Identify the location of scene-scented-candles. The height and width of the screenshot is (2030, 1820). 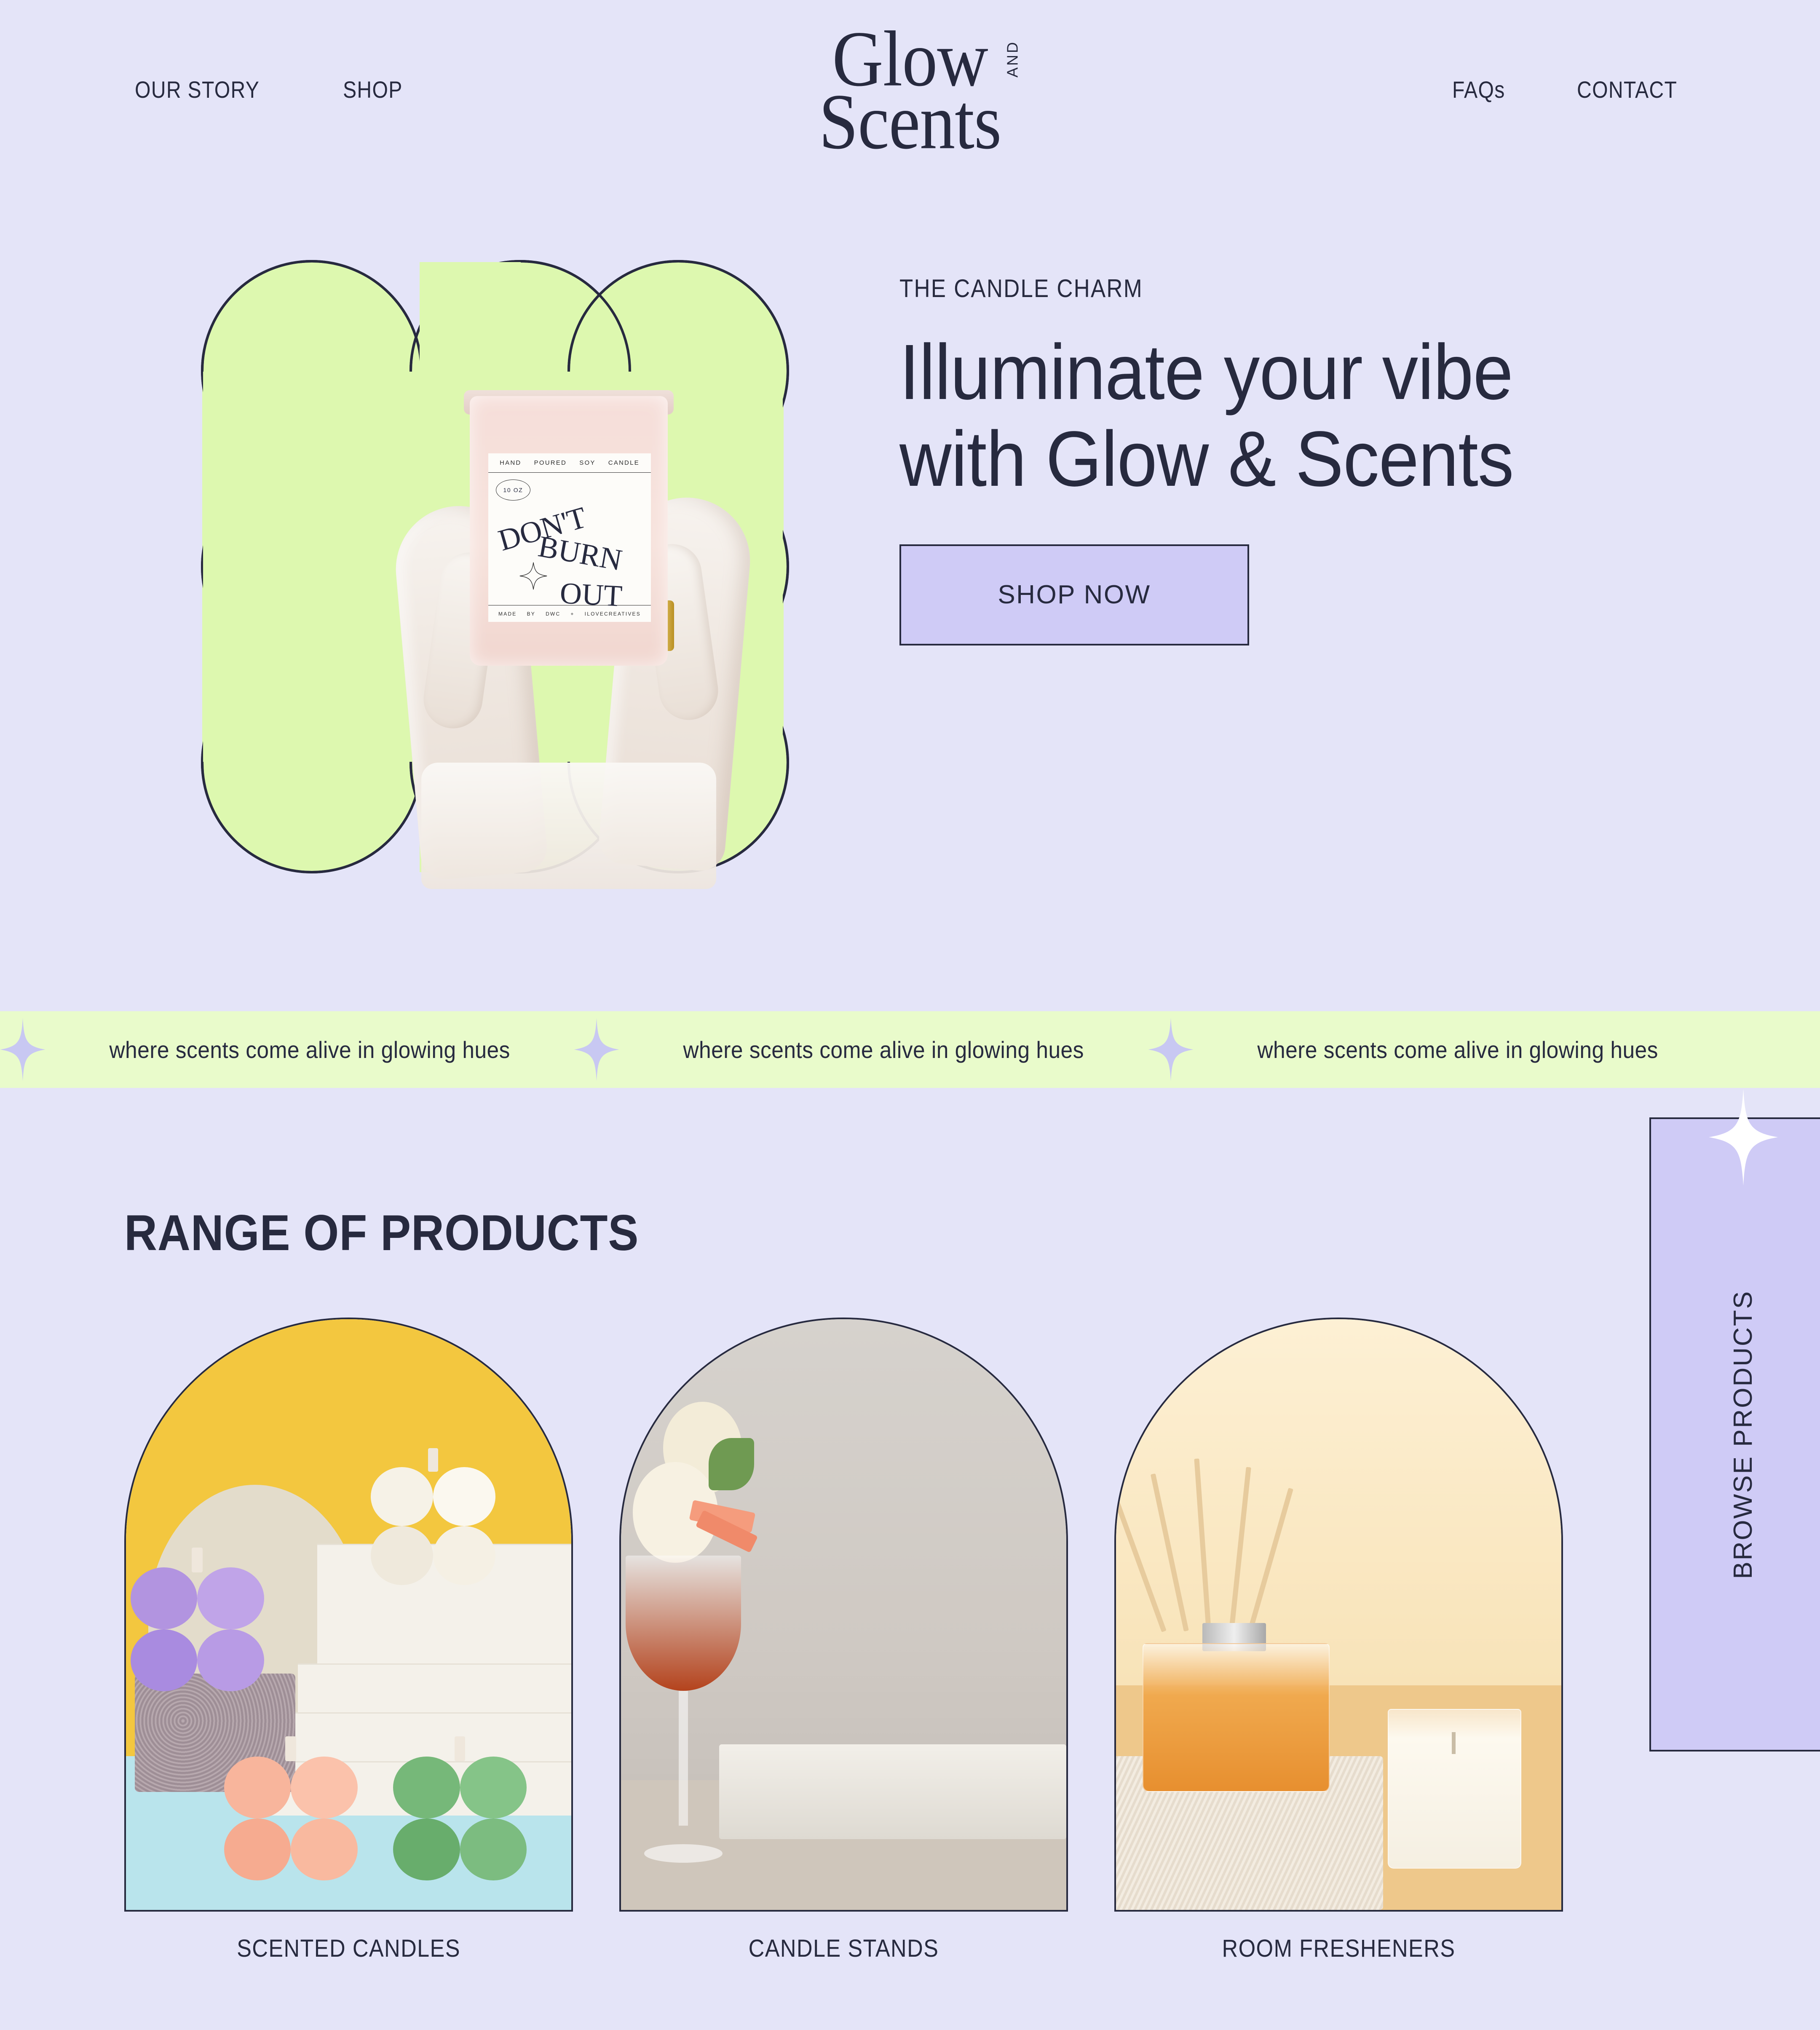
(348, 1614).